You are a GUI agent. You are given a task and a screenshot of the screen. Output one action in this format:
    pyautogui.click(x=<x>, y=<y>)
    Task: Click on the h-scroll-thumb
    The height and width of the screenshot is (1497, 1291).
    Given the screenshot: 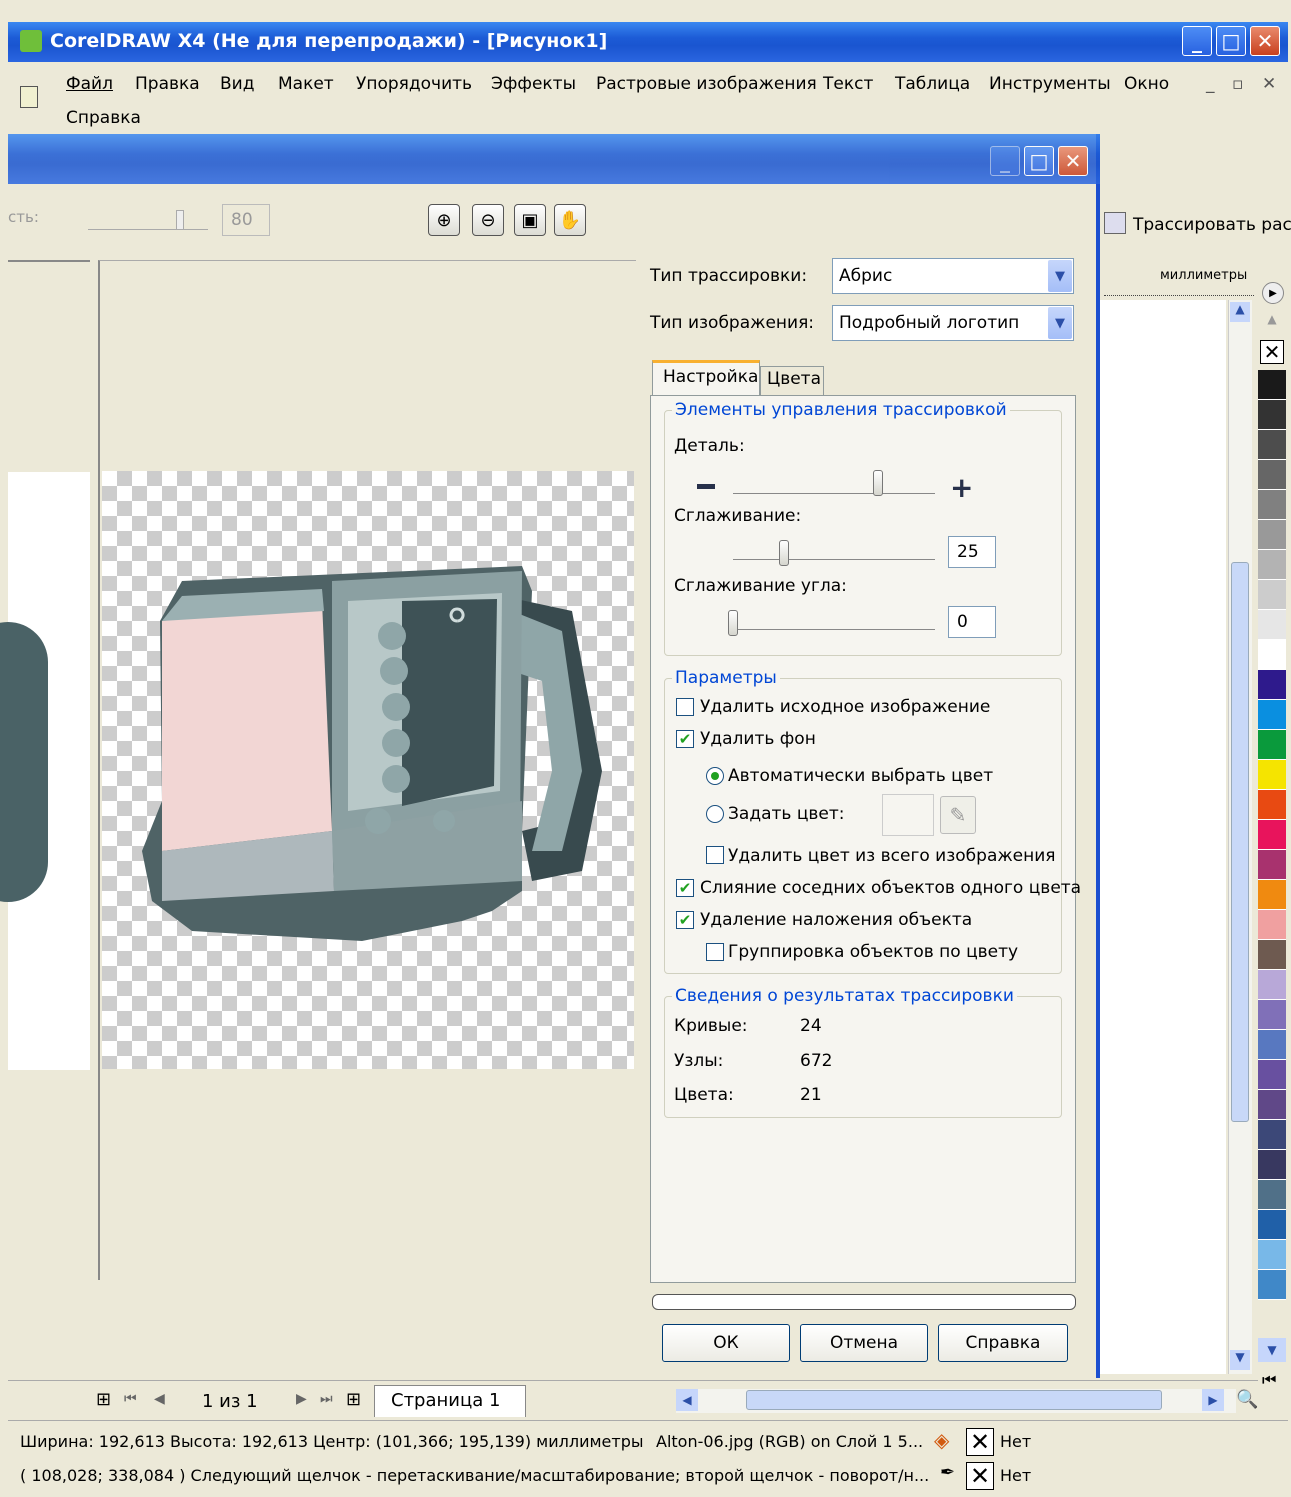 What is the action you would take?
    pyautogui.click(x=954, y=1400)
    